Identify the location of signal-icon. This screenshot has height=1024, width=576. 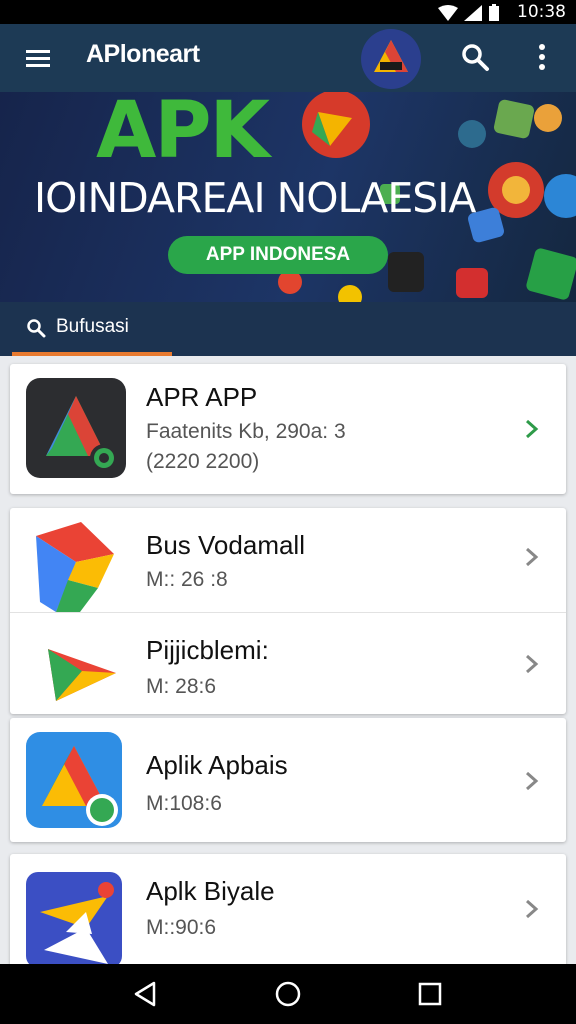
(473, 13).